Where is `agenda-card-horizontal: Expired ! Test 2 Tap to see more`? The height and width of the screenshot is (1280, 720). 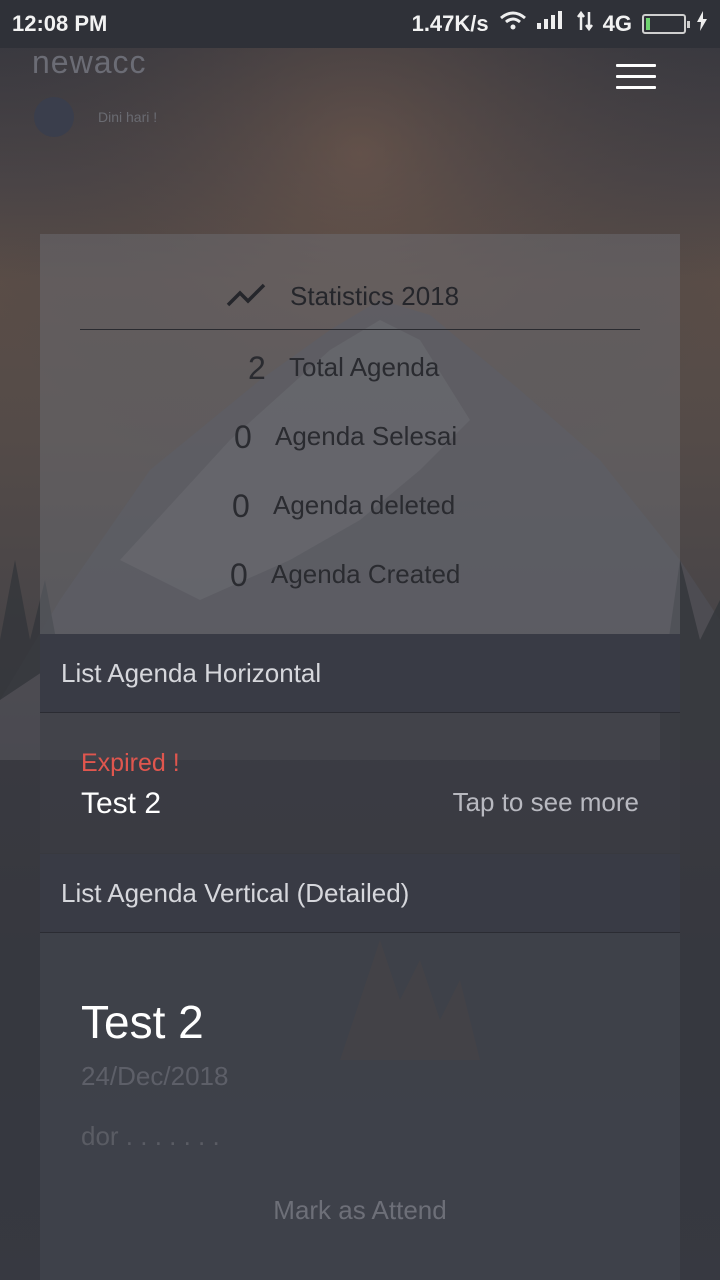
agenda-card-horizontal: Expired ! Test 2 Tap to see more is located at coordinates (360, 783).